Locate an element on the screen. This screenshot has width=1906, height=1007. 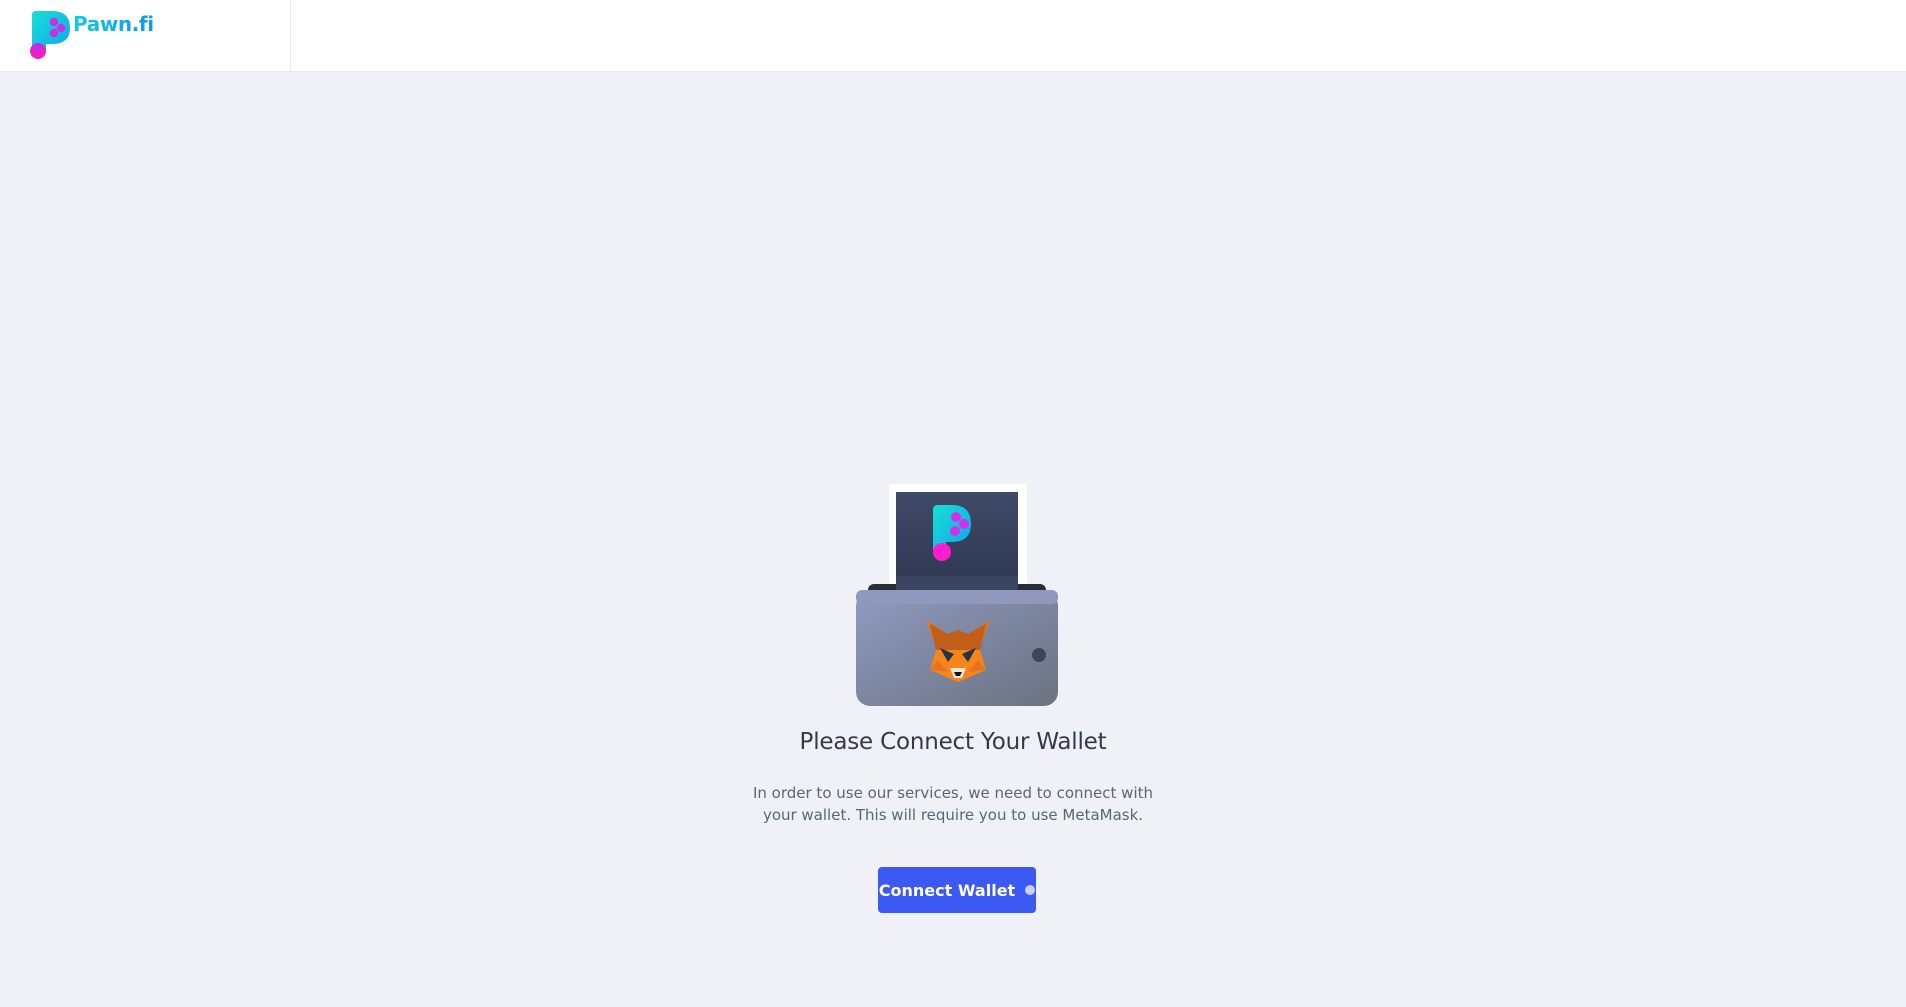
page-title: Please Connect Your Wallet is located at coordinates (953, 742).